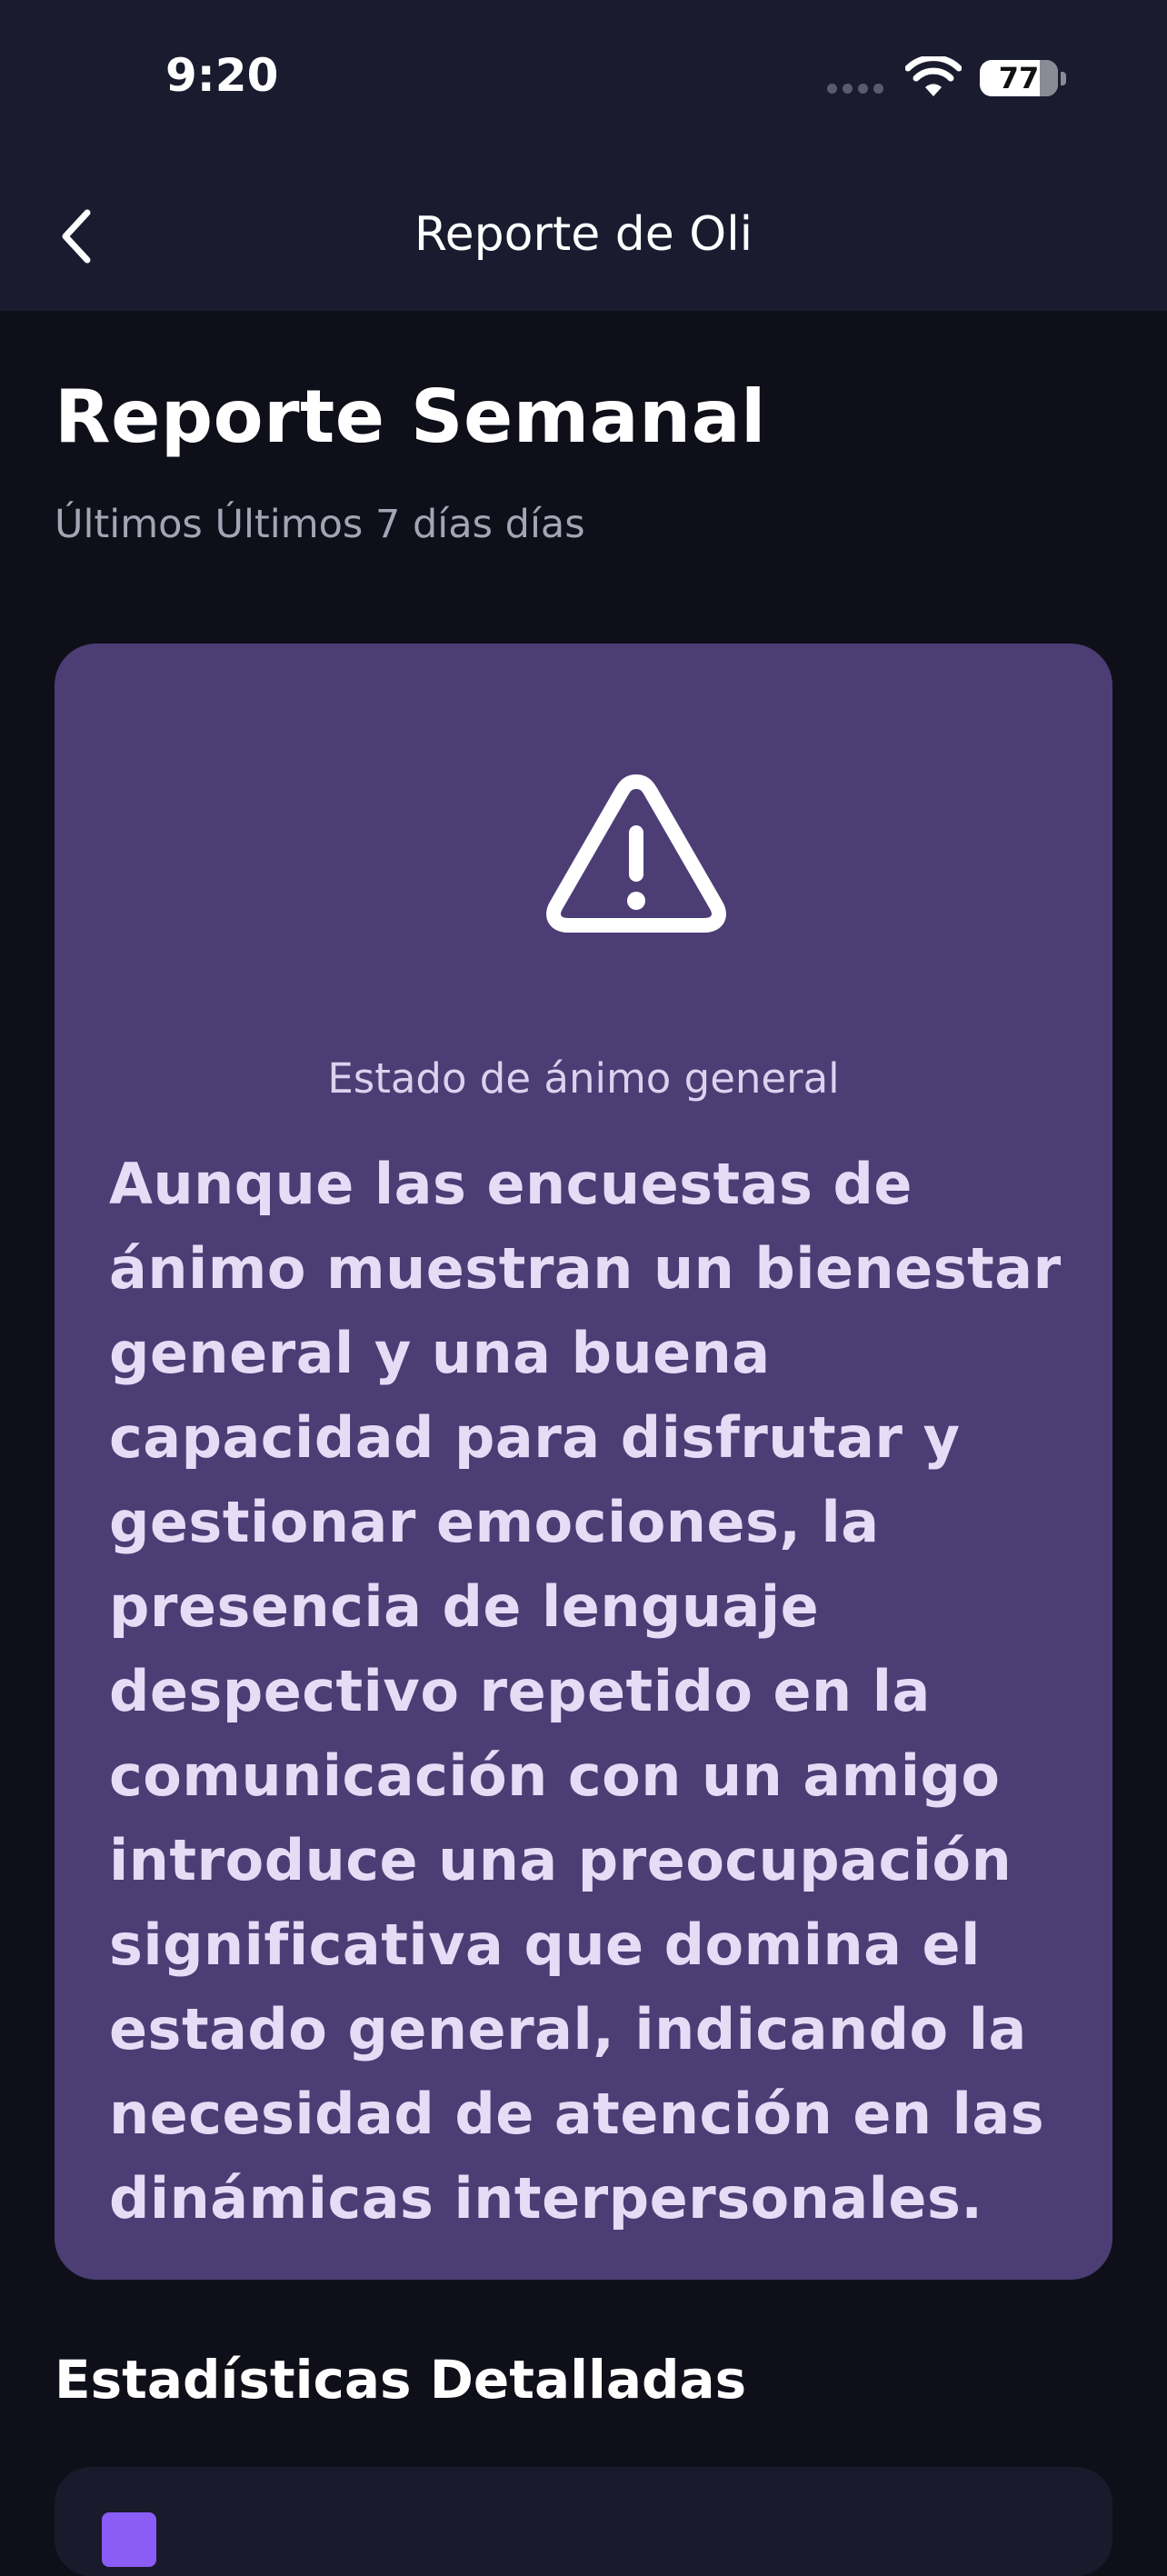 The width and height of the screenshot is (1167, 2576). What do you see at coordinates (934, 76) in the screenshot?
I see `wifi-icon` at bounding box center [934, 76].